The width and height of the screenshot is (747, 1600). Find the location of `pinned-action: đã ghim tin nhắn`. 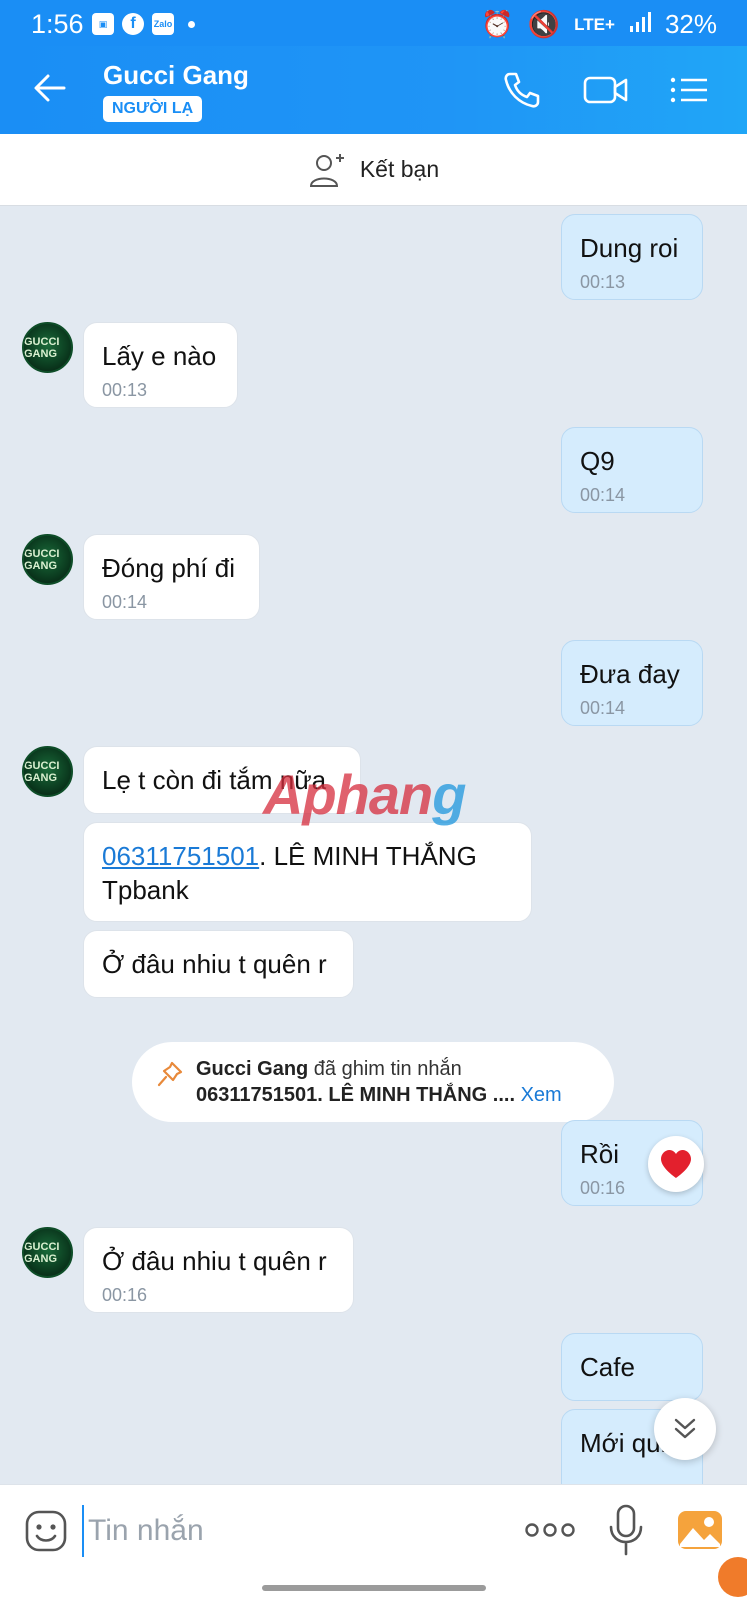

pinned-action: đã ghim tin nhắn is located at coordinates (385, 1069).